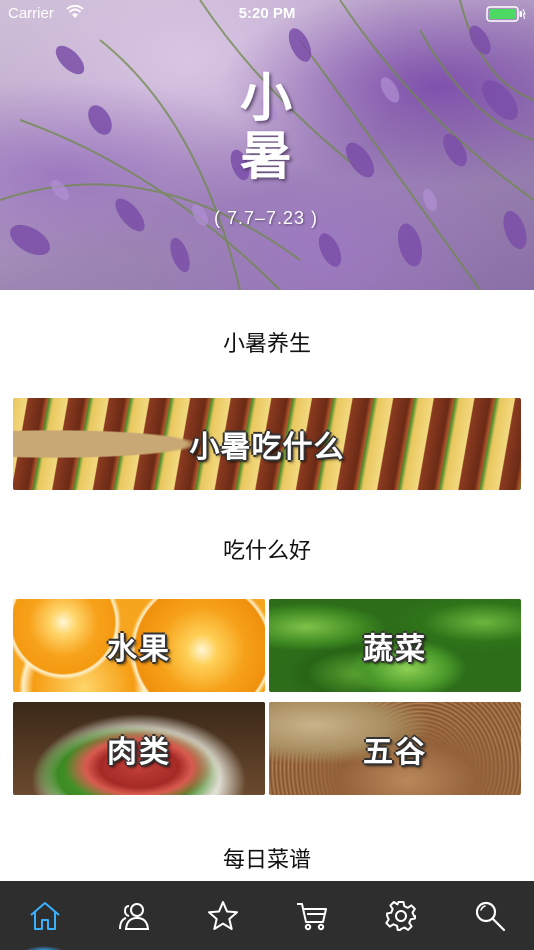 Image resolution: width=534 pixels, height=950 pixels. I want to click on what-to-eat-banner: 小暑吃什么, so click(267, 444).